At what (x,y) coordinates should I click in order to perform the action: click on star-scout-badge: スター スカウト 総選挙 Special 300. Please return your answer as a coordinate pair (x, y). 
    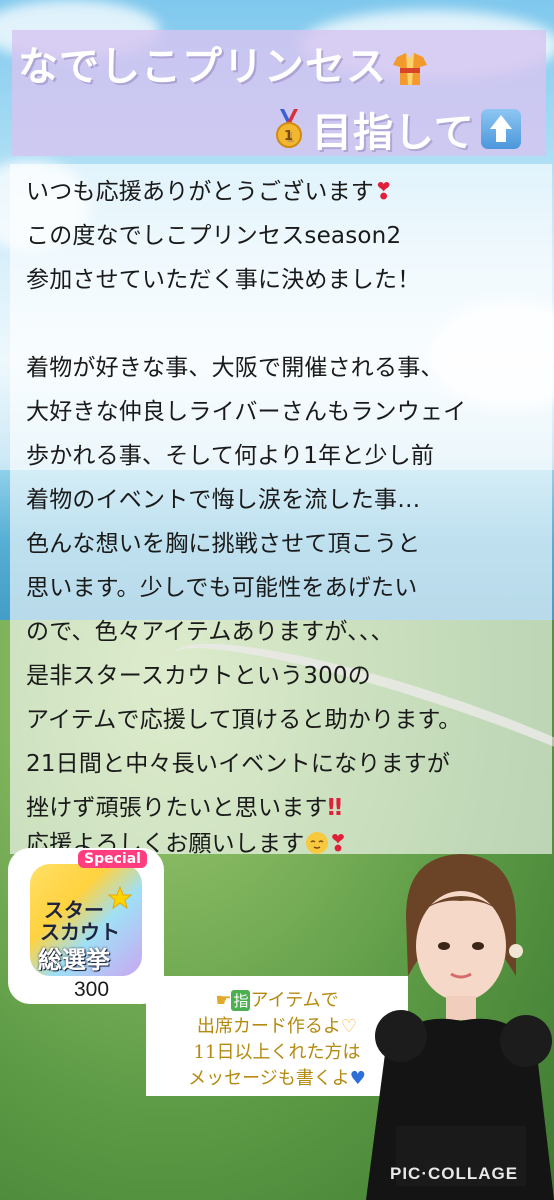
    Looking at the image, I should click on (86, 926).